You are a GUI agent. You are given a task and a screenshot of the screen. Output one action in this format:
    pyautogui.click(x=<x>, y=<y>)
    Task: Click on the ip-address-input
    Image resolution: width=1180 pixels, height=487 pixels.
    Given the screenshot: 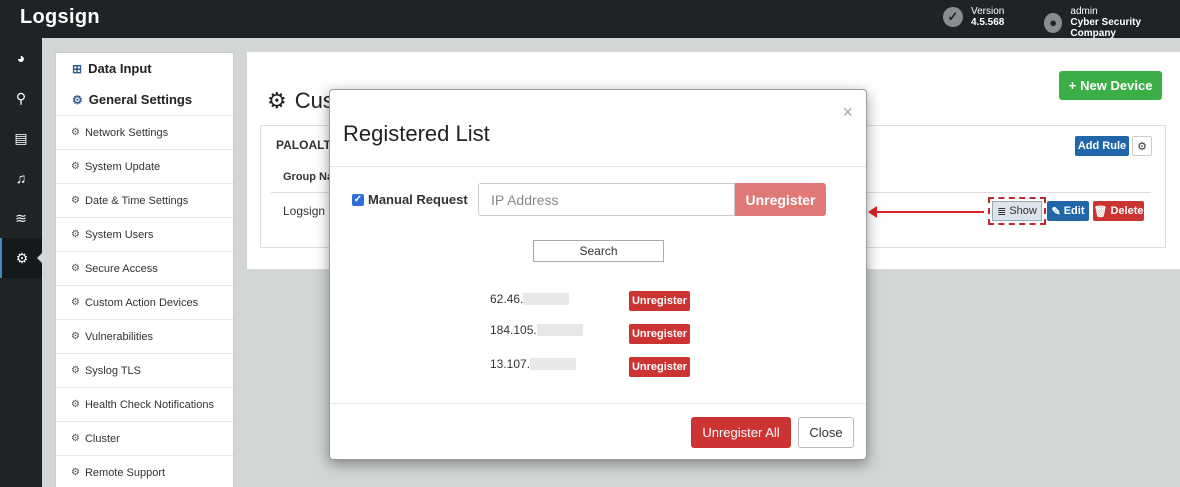 What is the action you would take?
    pyautogui.click(x=606, y=199)
    